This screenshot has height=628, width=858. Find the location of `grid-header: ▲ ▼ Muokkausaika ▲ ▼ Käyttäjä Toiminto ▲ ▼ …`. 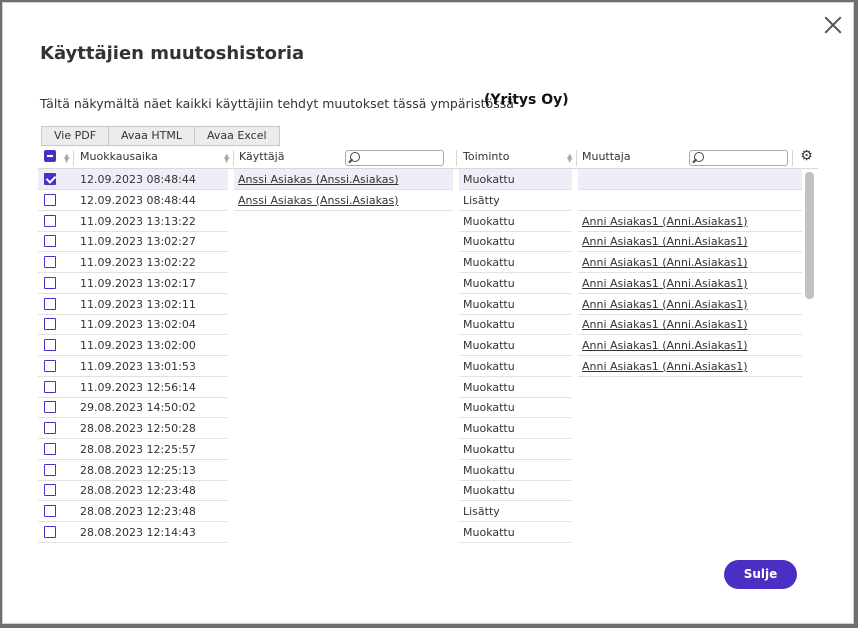

grid-header: ▲ ▼ Muokkausaika ▲ ▼ Käyttäjä Toiminto ▲ ▼ … is located at coordinates (428, 157).